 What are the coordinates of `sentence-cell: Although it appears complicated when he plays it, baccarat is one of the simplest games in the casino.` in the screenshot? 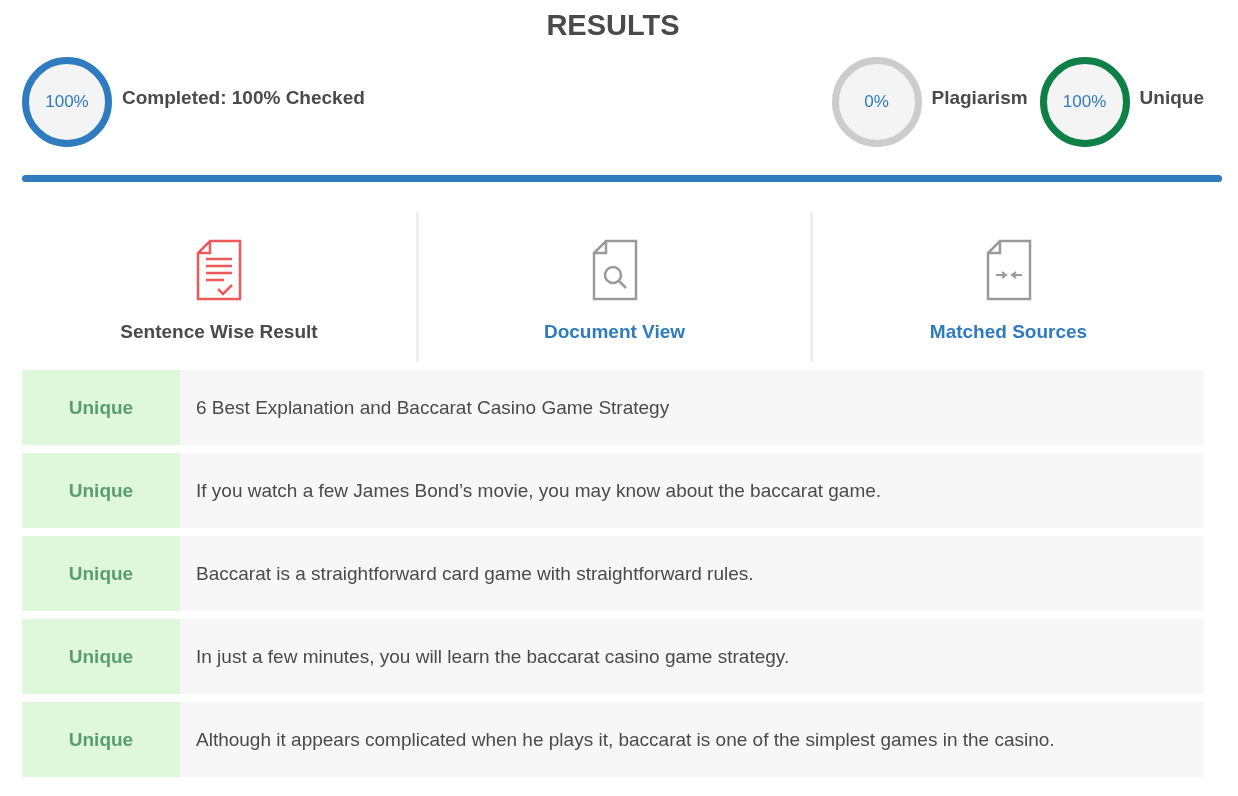 It's located at (692, 739).